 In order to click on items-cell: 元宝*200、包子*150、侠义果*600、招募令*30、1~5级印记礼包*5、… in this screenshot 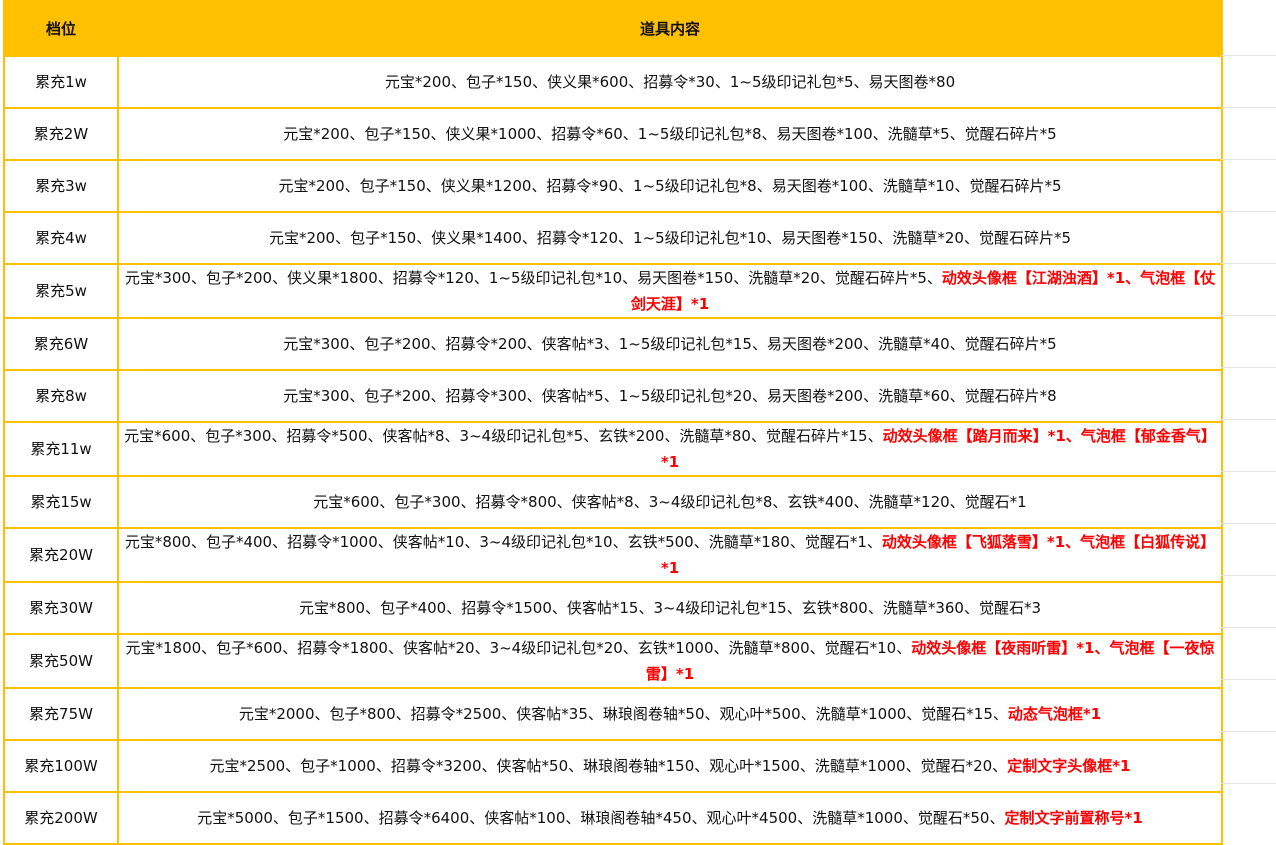, I will do `click(670, 82)`.